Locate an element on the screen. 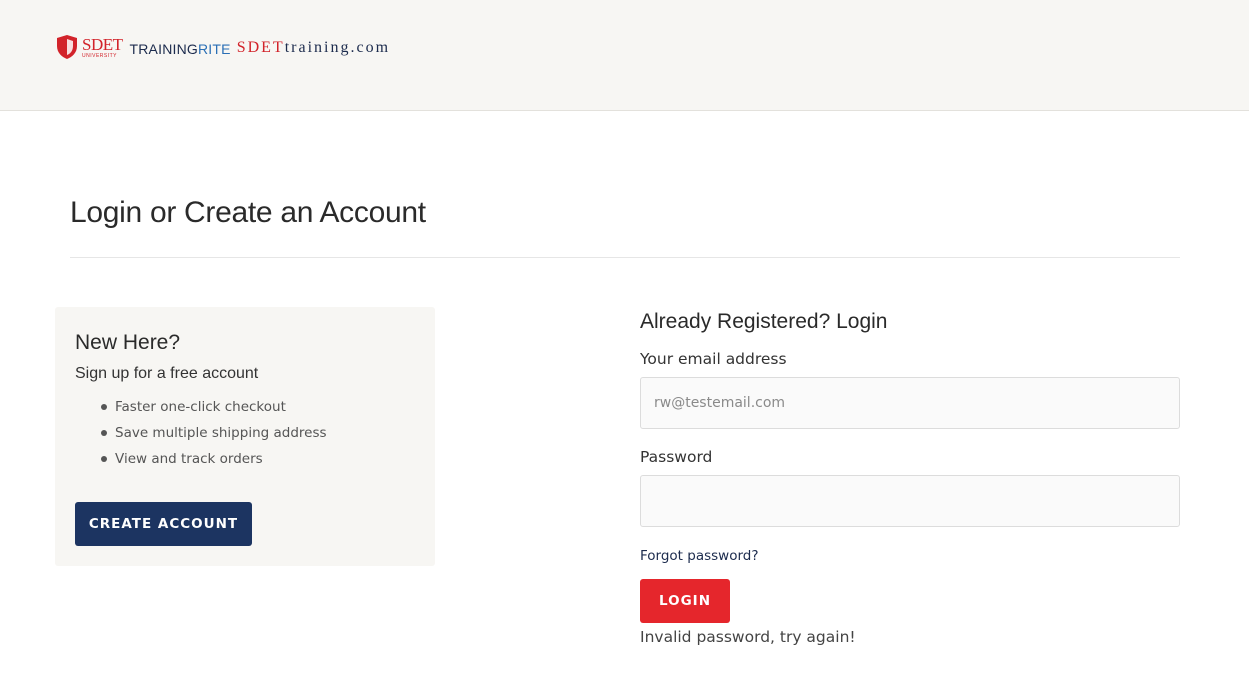 This screenshot has height=682, width=1249. login-button: LOGIN is located at coordinates (685, 601).